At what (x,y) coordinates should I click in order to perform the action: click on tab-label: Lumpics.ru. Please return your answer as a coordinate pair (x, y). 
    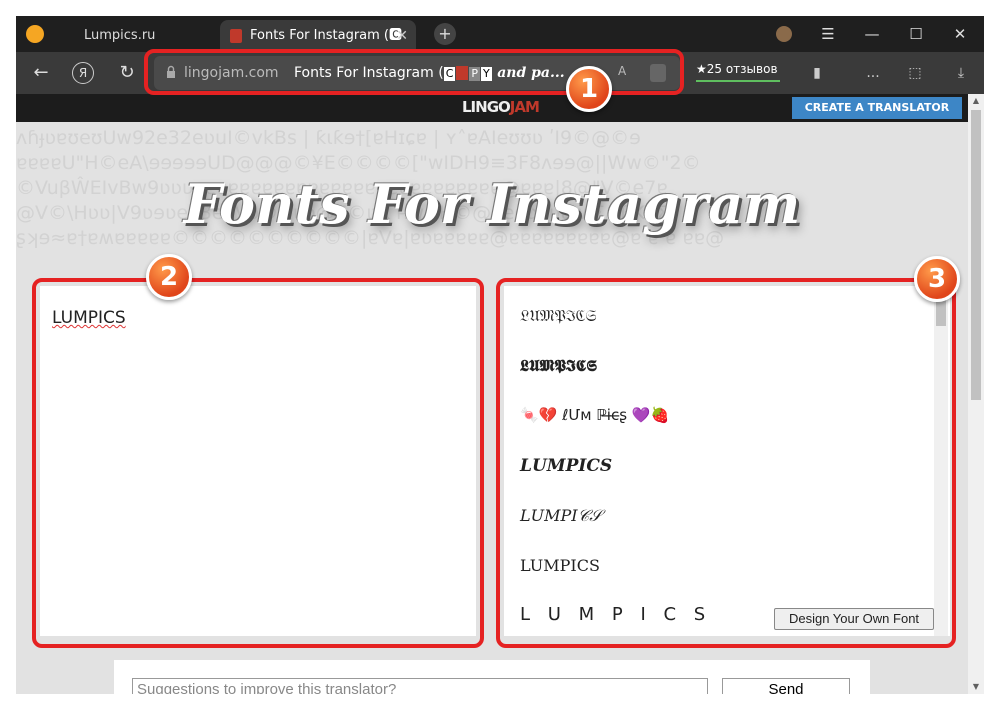
    Looking at the image, I should click on (120, 35).